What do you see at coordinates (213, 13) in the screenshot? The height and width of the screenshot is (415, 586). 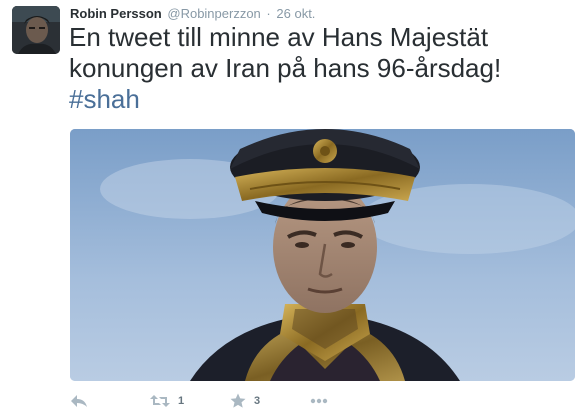 I see `username: @Robinperzzon` at bounding box center [213, 13].